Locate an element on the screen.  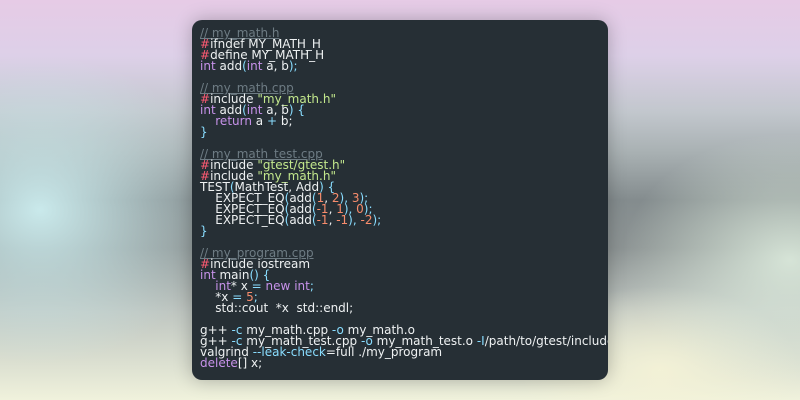
code-line: delete[] x; is located at coordinates (402, 363).